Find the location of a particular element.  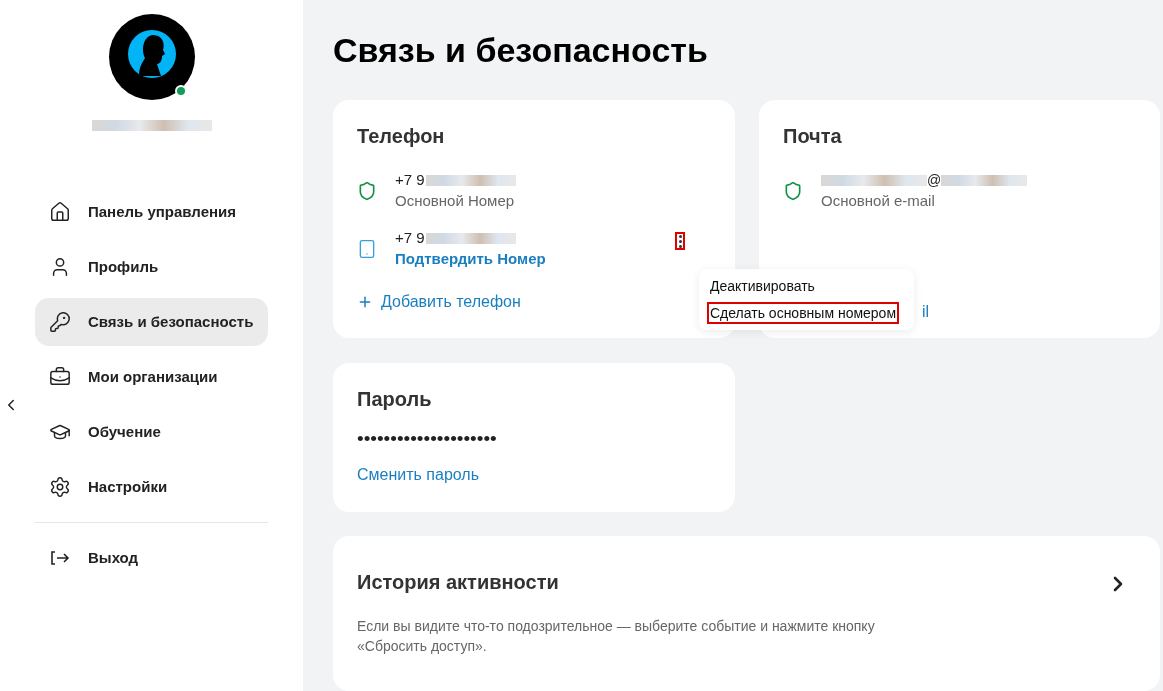

page-title: Связь и безопасность is located at coordinates (521, 50).